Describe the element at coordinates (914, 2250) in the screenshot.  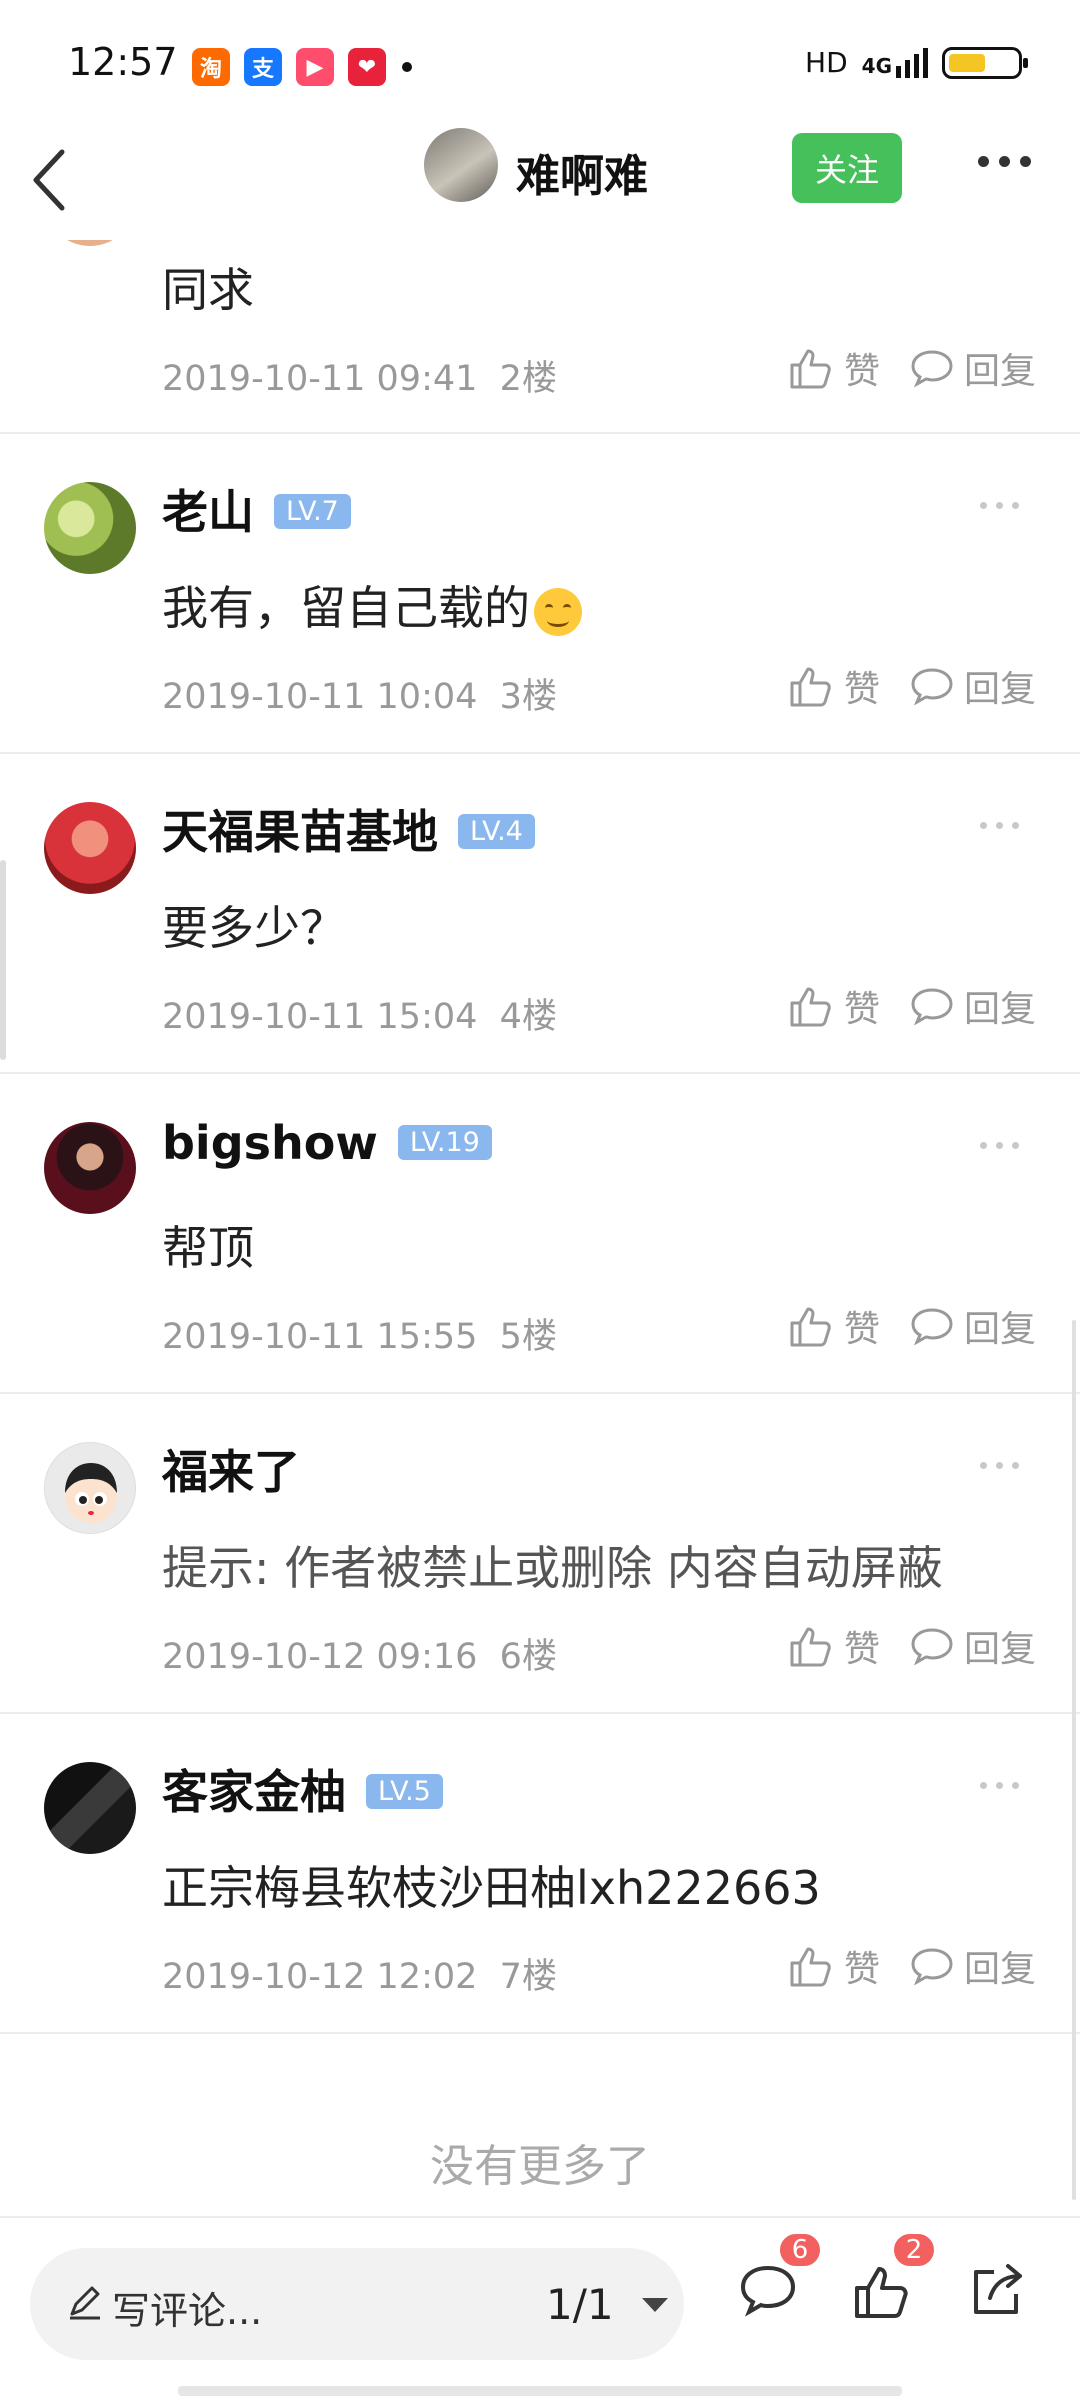
I see `like-count-badge: 2` at that location.